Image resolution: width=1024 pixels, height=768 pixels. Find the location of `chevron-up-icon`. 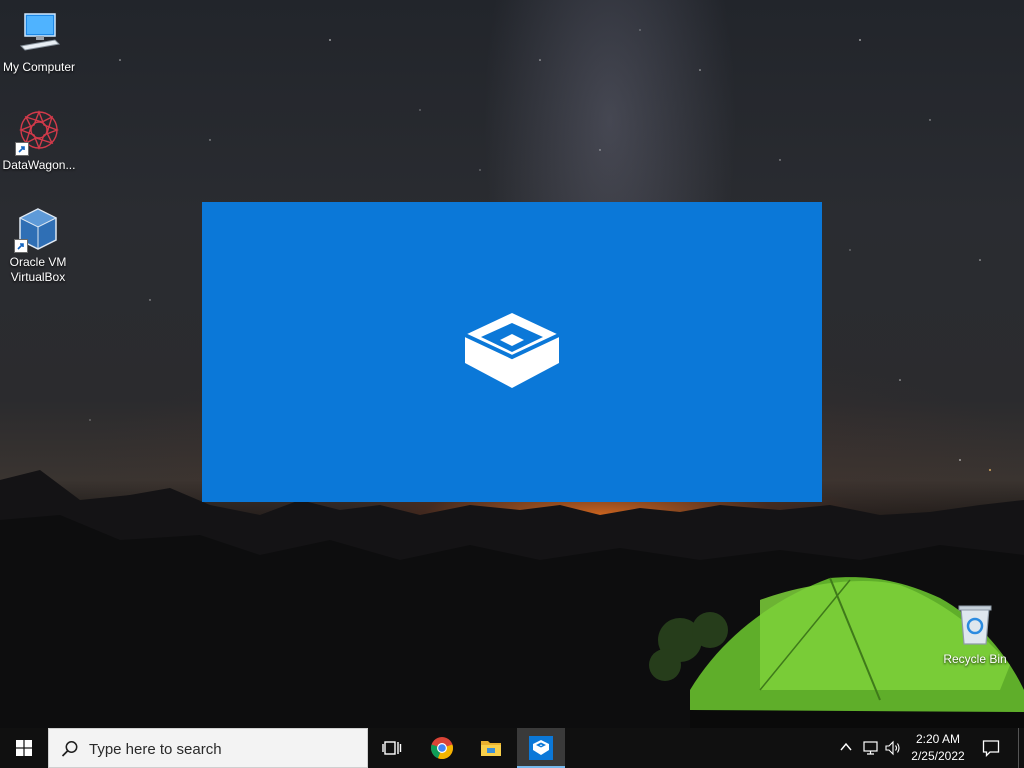

chevron-up-icon is located at coordinates (846, 746).